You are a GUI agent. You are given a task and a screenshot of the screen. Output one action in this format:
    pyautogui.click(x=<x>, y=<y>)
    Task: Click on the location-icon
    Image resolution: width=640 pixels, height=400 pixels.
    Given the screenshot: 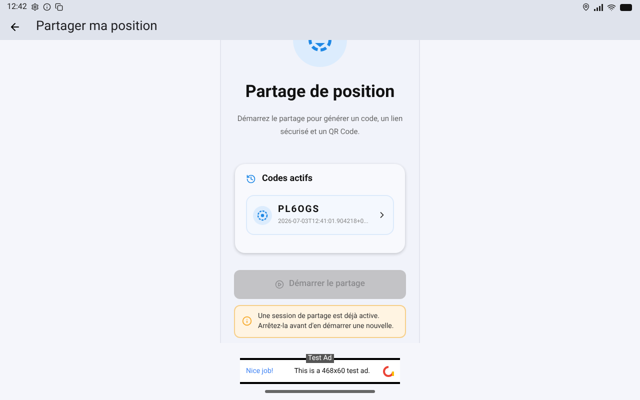 What is the action you would take?
    pyautogui.click(x=586, y=7)
    